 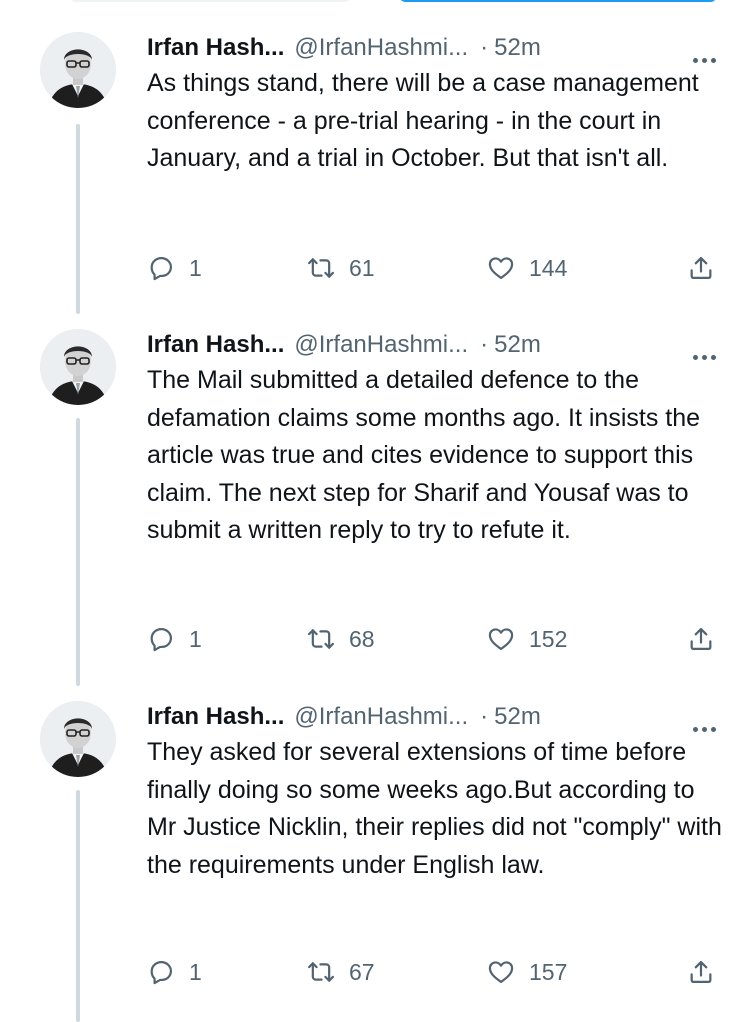 I want to click on tweet-actions: 1 68 152, so click(x=432, y=639).